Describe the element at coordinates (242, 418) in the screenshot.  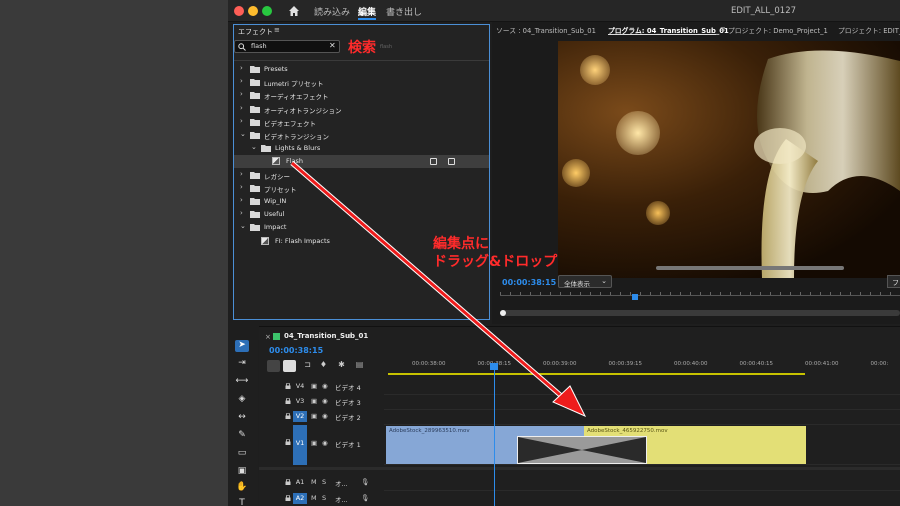
I see `slip-tool-icon: ↔` at that location.